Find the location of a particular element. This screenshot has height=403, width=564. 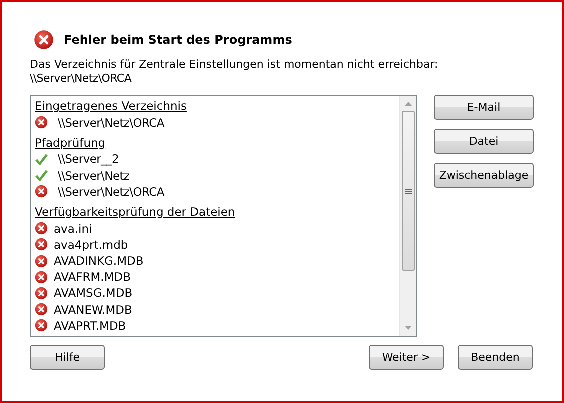

scrollbar is located at coordinates (407, 216).